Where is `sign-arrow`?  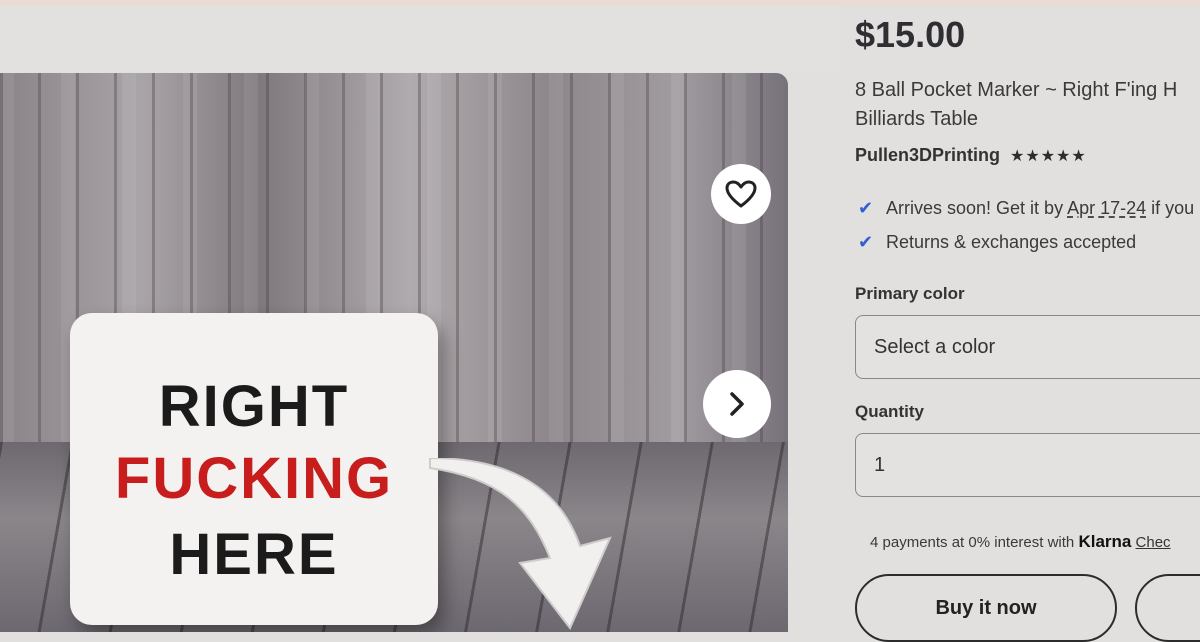 sign-arrow is located at coordinates (520, 544).